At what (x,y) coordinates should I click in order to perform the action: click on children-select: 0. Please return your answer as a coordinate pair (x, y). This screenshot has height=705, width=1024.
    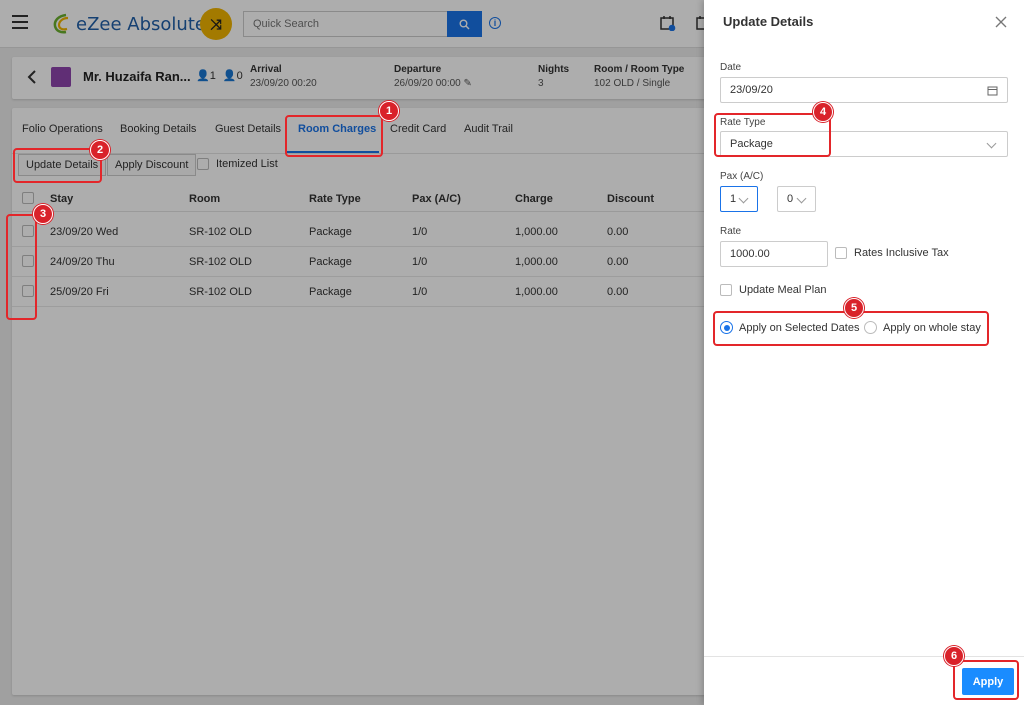
    Looking at the image, I should click on (796, 199).